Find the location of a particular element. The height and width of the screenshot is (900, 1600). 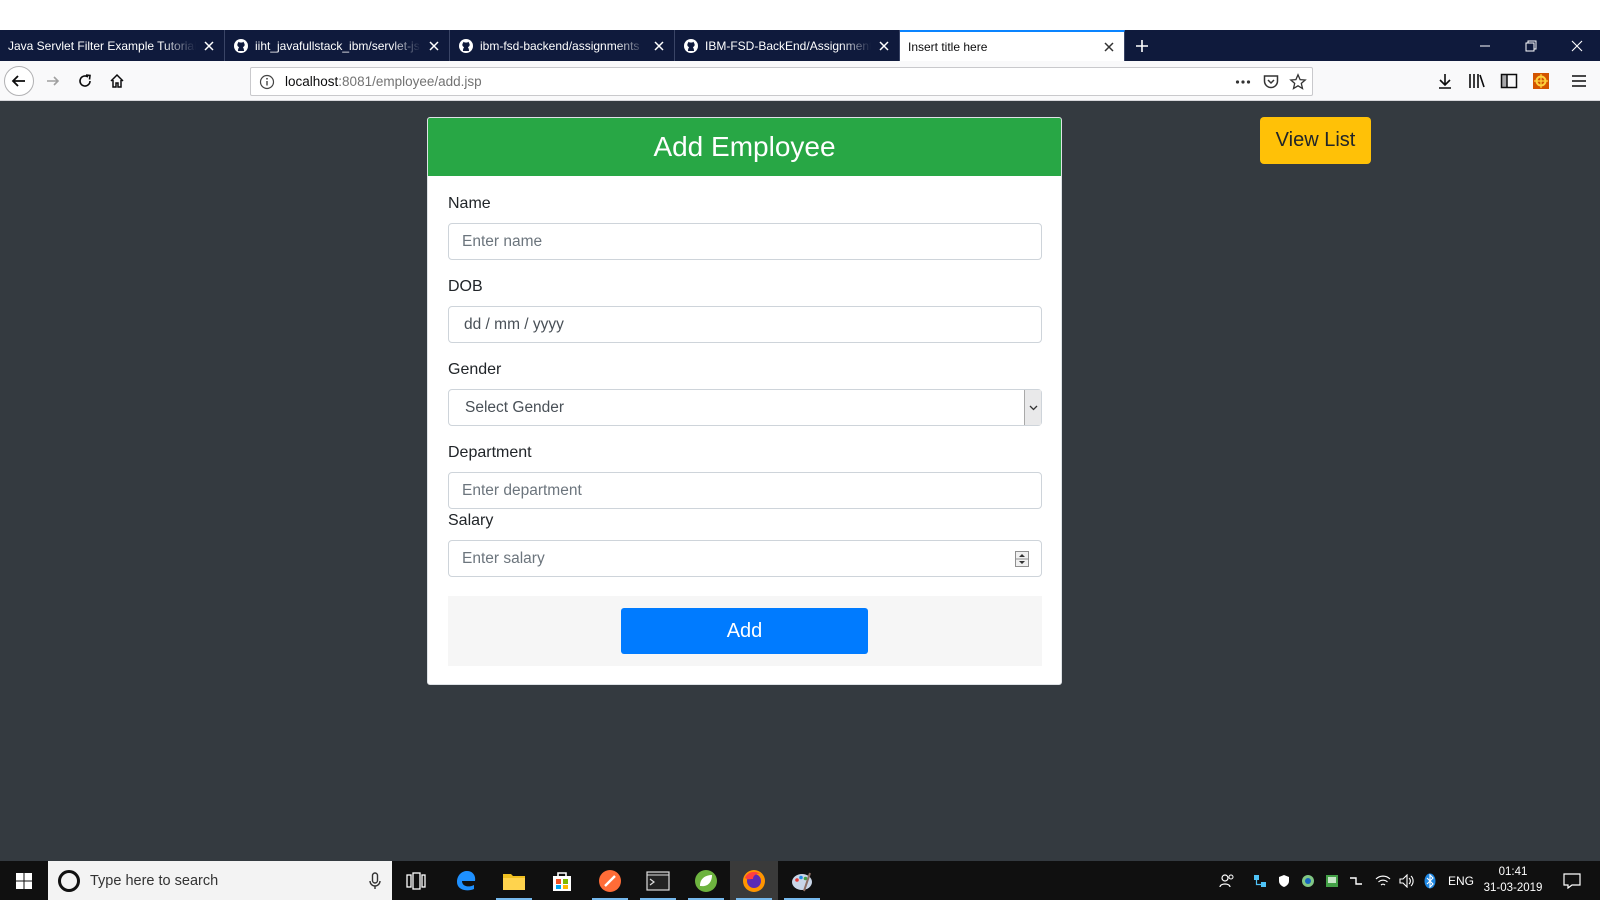

bluetooth-icon is located at coordinates (1430, 880).